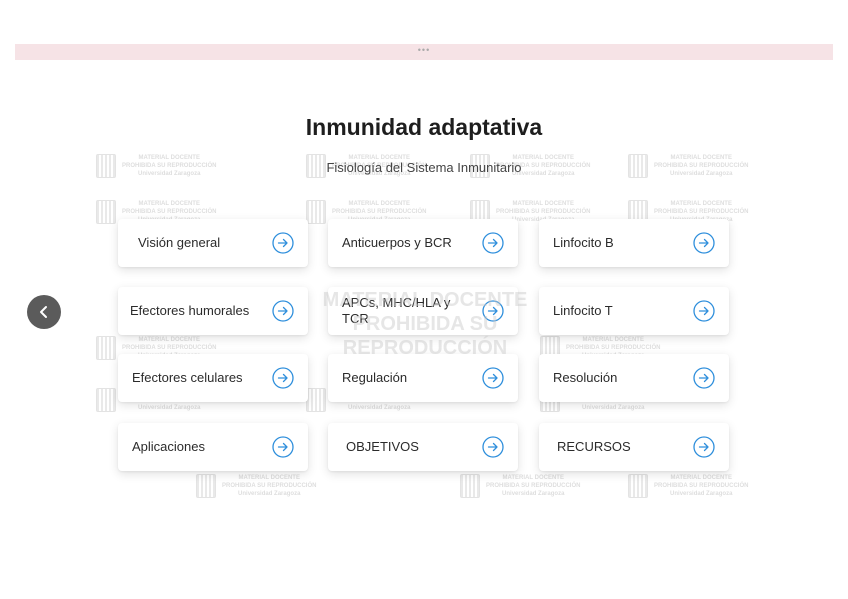  What do you see at coordinates (583, 242) in the screenshot?
I see `card-label: Linfocito B` at bounding box center [583, 242].